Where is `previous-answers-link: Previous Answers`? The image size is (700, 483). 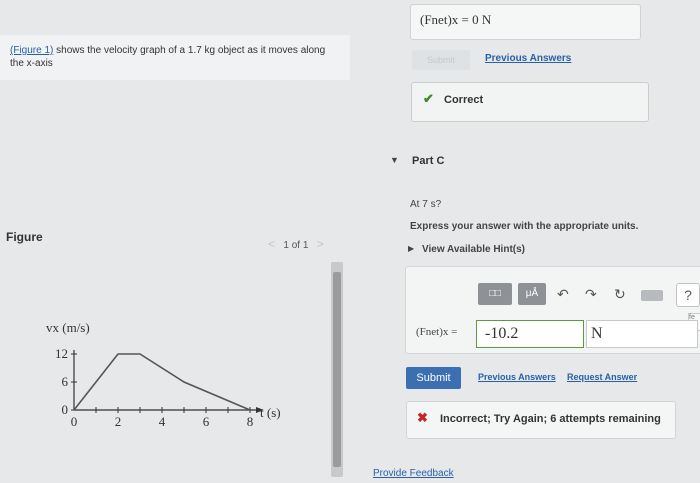 previous-answers-link: Previous Answers is located at coordinates (528, 58).